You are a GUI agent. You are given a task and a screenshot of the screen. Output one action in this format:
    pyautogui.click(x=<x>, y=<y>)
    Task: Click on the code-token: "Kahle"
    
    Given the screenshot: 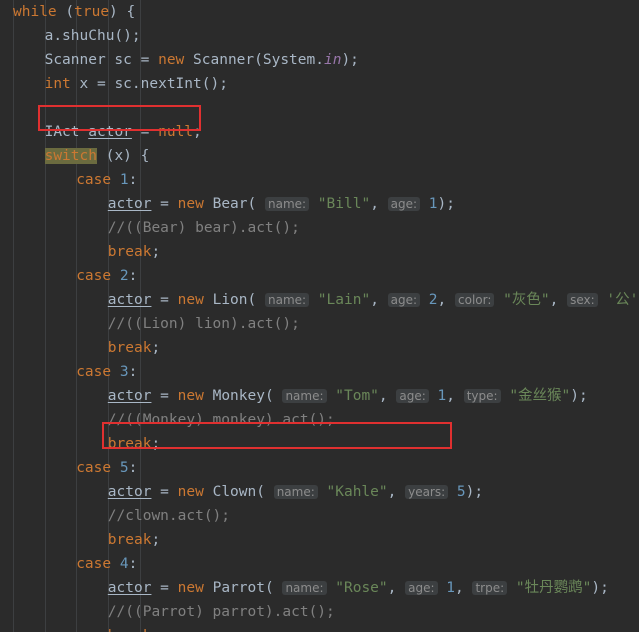 What is the action you would take?
    pyautogui.click(x=357, y=492)
    